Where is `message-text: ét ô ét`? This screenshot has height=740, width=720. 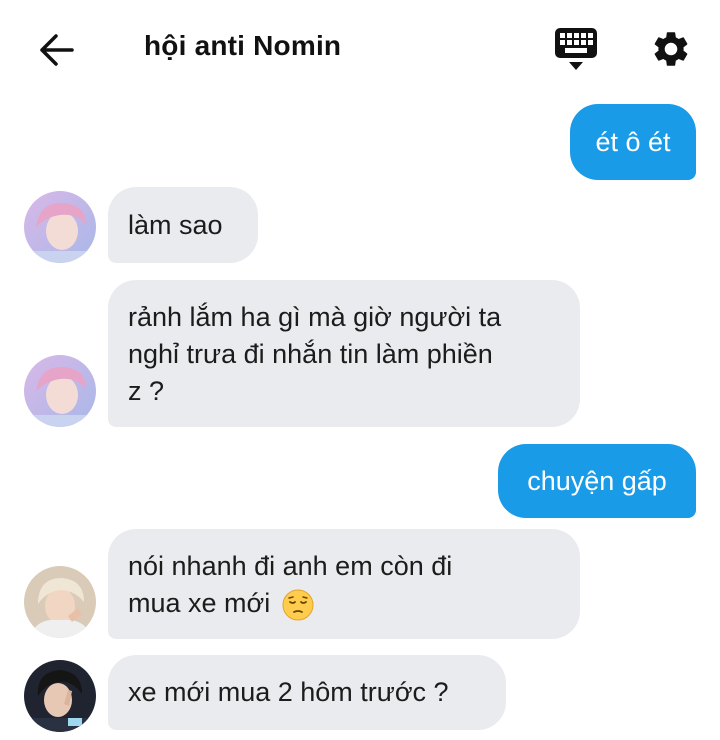 message-text: ét ô ét is located at coordinates (633, 141).